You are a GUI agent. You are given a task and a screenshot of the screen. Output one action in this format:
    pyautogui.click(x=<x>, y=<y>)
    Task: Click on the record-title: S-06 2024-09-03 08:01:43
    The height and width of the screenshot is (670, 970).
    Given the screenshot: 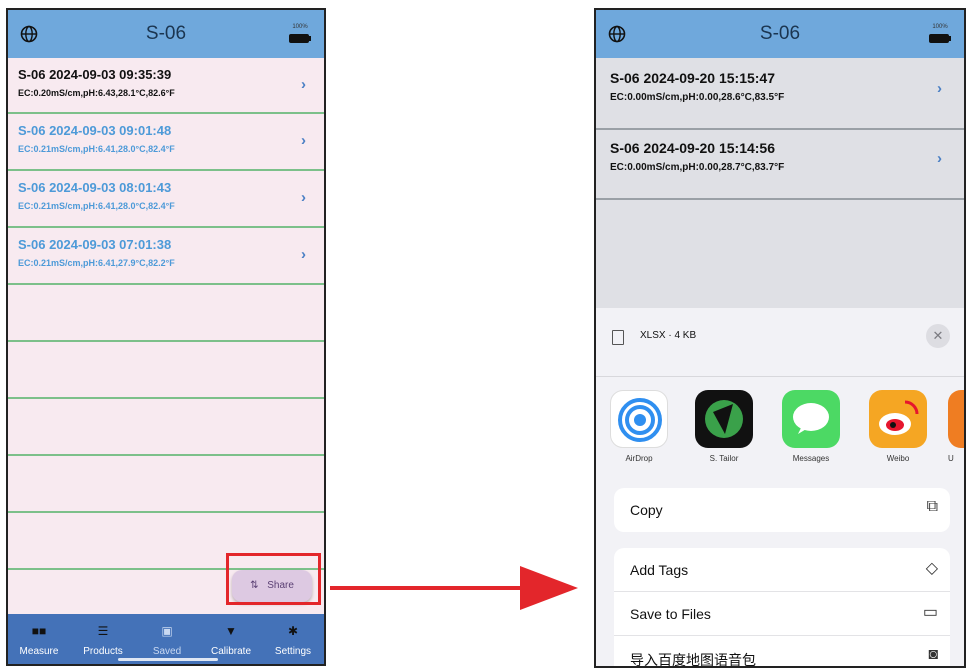 What is the action you would take?
    pyautogui.click(x=95, y=187)
    